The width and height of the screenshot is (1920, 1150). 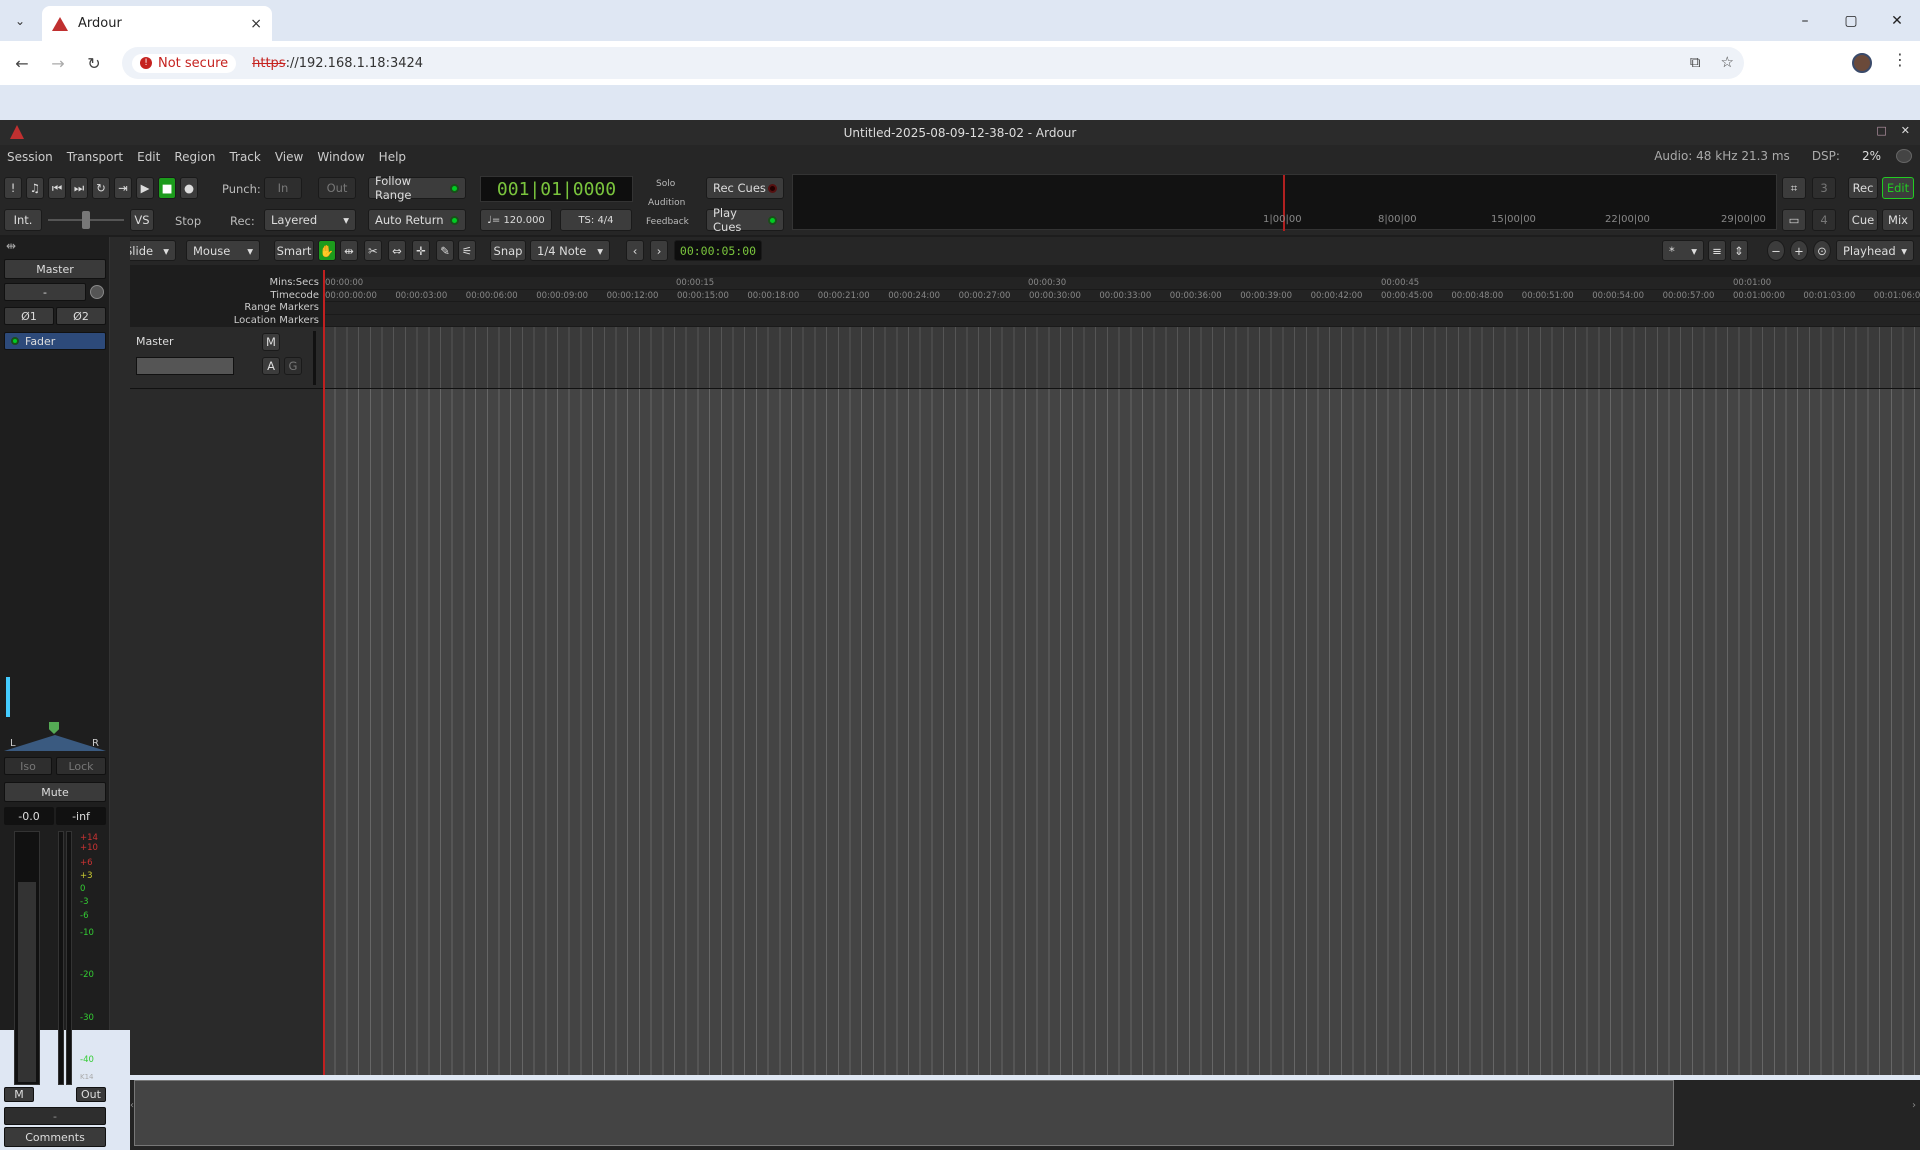 What do you see at coordinates (665, 184) in the screenshot?
I see `solo-indicator: Solo` at bounding box center [665, 184].